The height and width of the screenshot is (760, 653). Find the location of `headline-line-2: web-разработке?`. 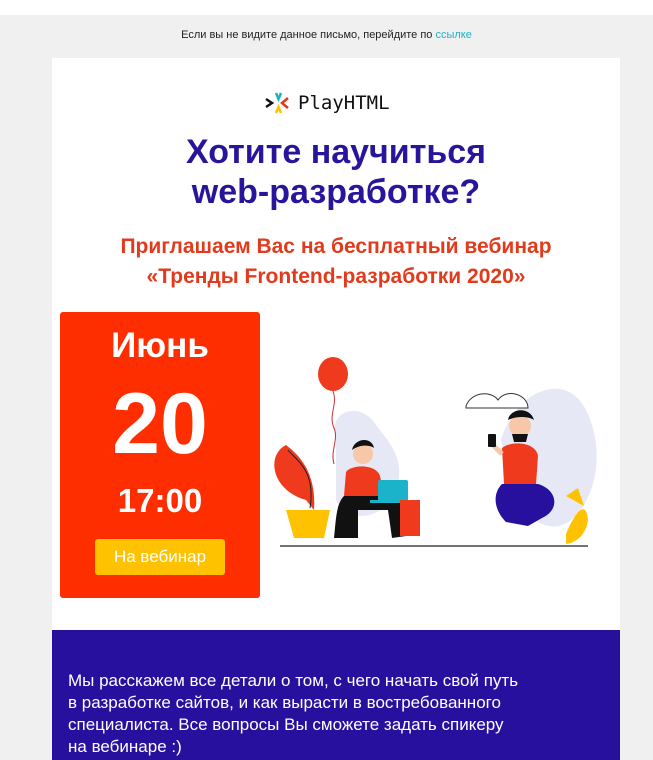

headline-line-2: web-разработке? is located at coordinates (336, 192).